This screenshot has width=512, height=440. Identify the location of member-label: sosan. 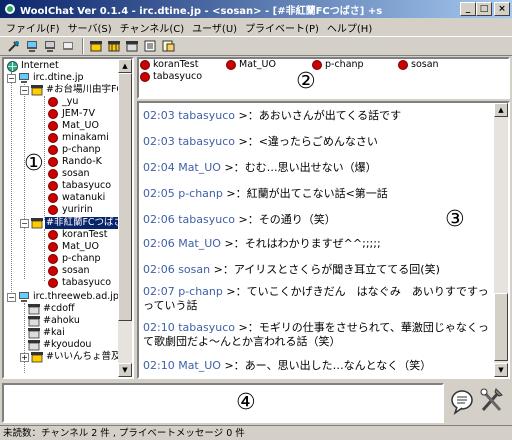
(425, 64).